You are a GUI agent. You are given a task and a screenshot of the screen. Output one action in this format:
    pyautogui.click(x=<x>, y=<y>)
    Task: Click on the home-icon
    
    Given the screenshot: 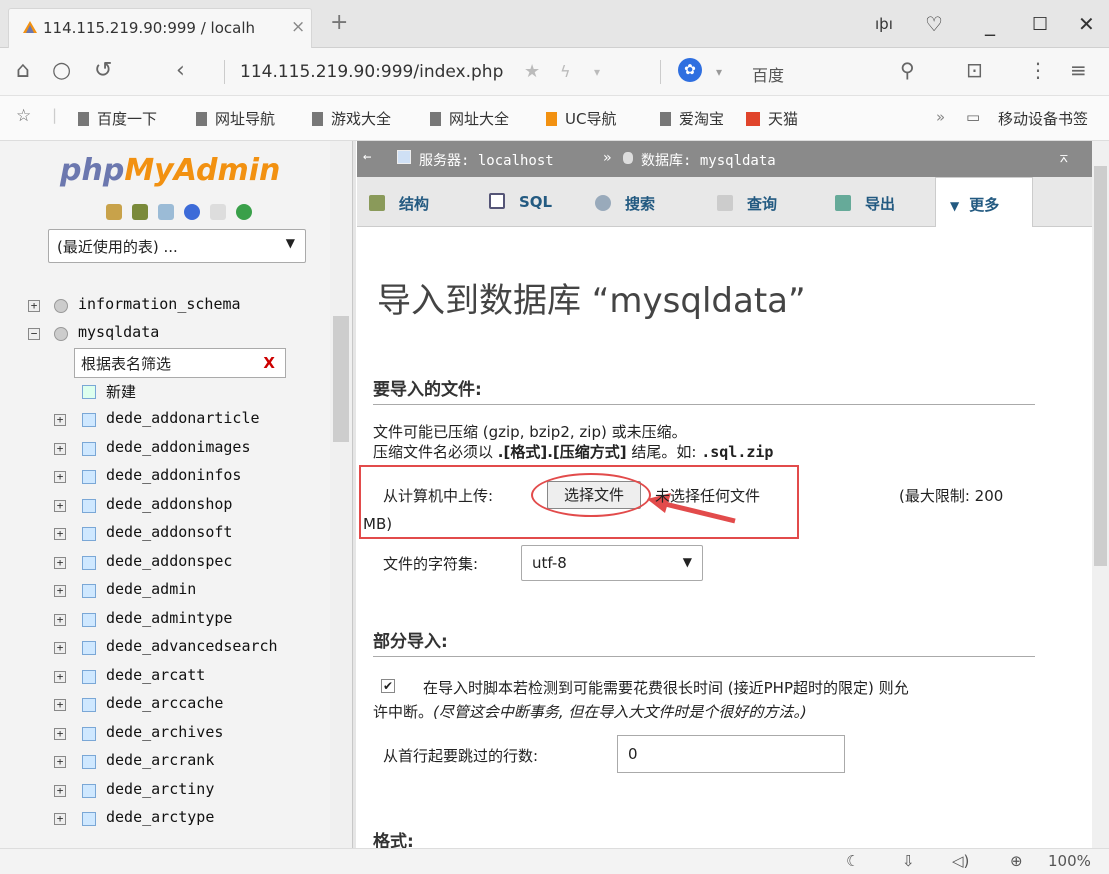 What is the action you would take?
    pyautogui.click(x=114, y=212)
    